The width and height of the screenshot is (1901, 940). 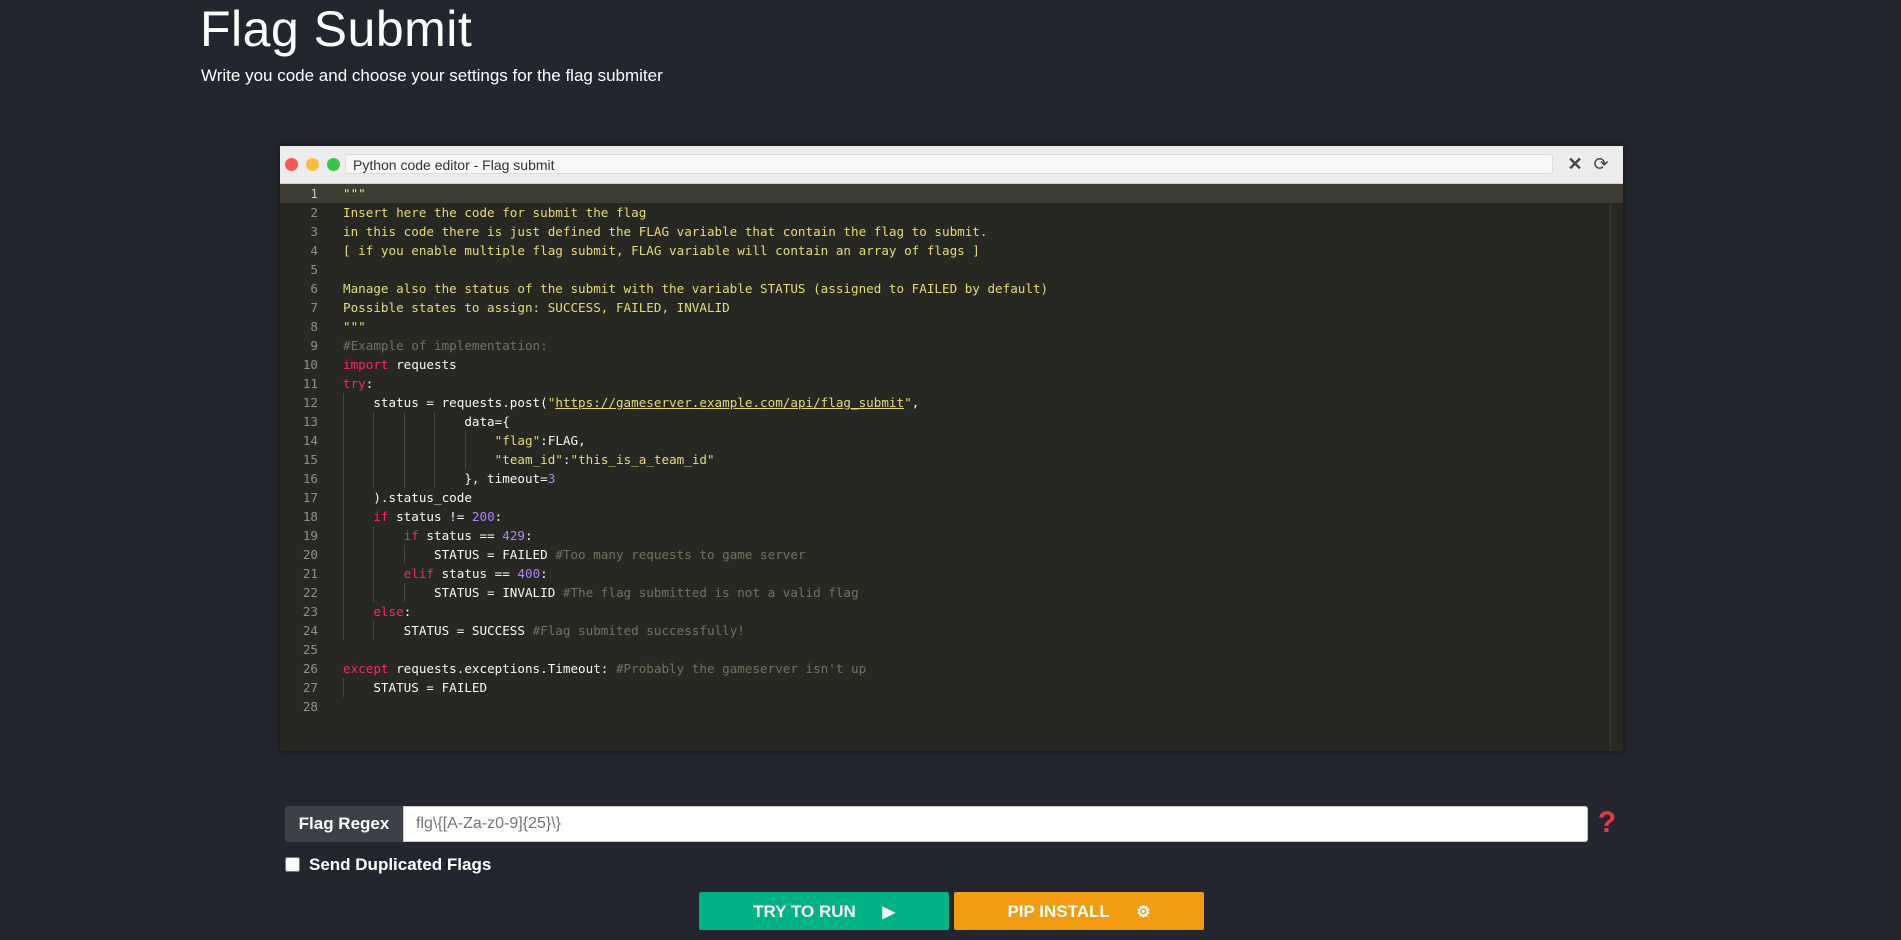 What do you see at coordinates (310, 364) in the screenshot?
I see `line-number: 10` at bounding box center [310, 364].